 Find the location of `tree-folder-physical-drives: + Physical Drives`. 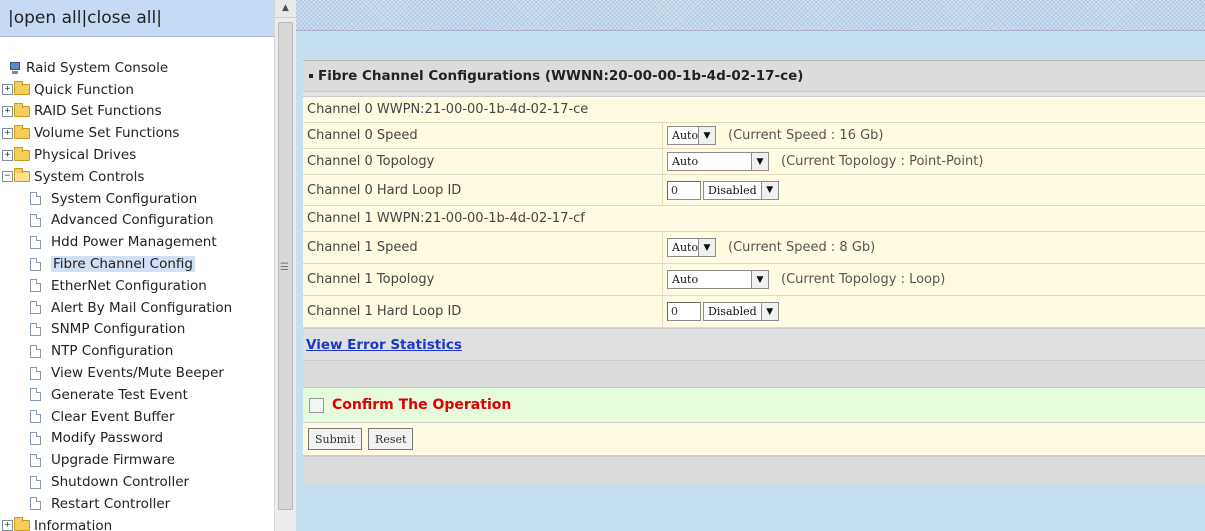

tree-folder-physical-drives: + Physical Drives is located at coordinates (137, 155).